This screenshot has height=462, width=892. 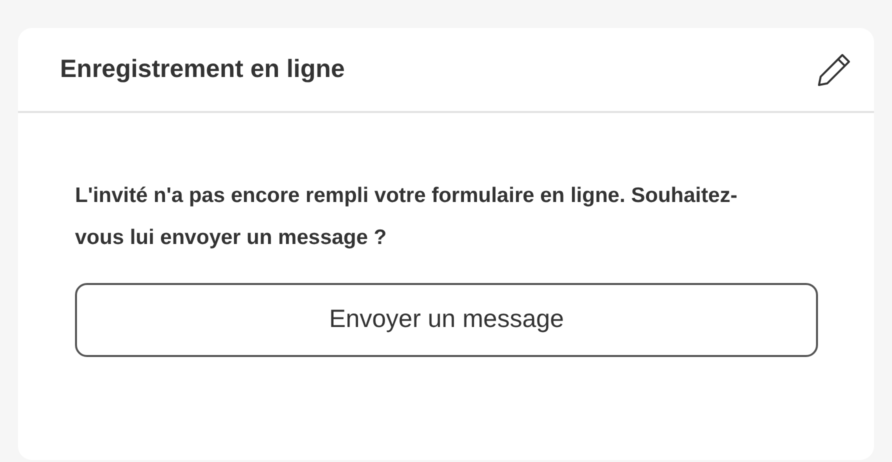 I want to click on send-message-button: Envoyer un message, so click(x=446, y=320).